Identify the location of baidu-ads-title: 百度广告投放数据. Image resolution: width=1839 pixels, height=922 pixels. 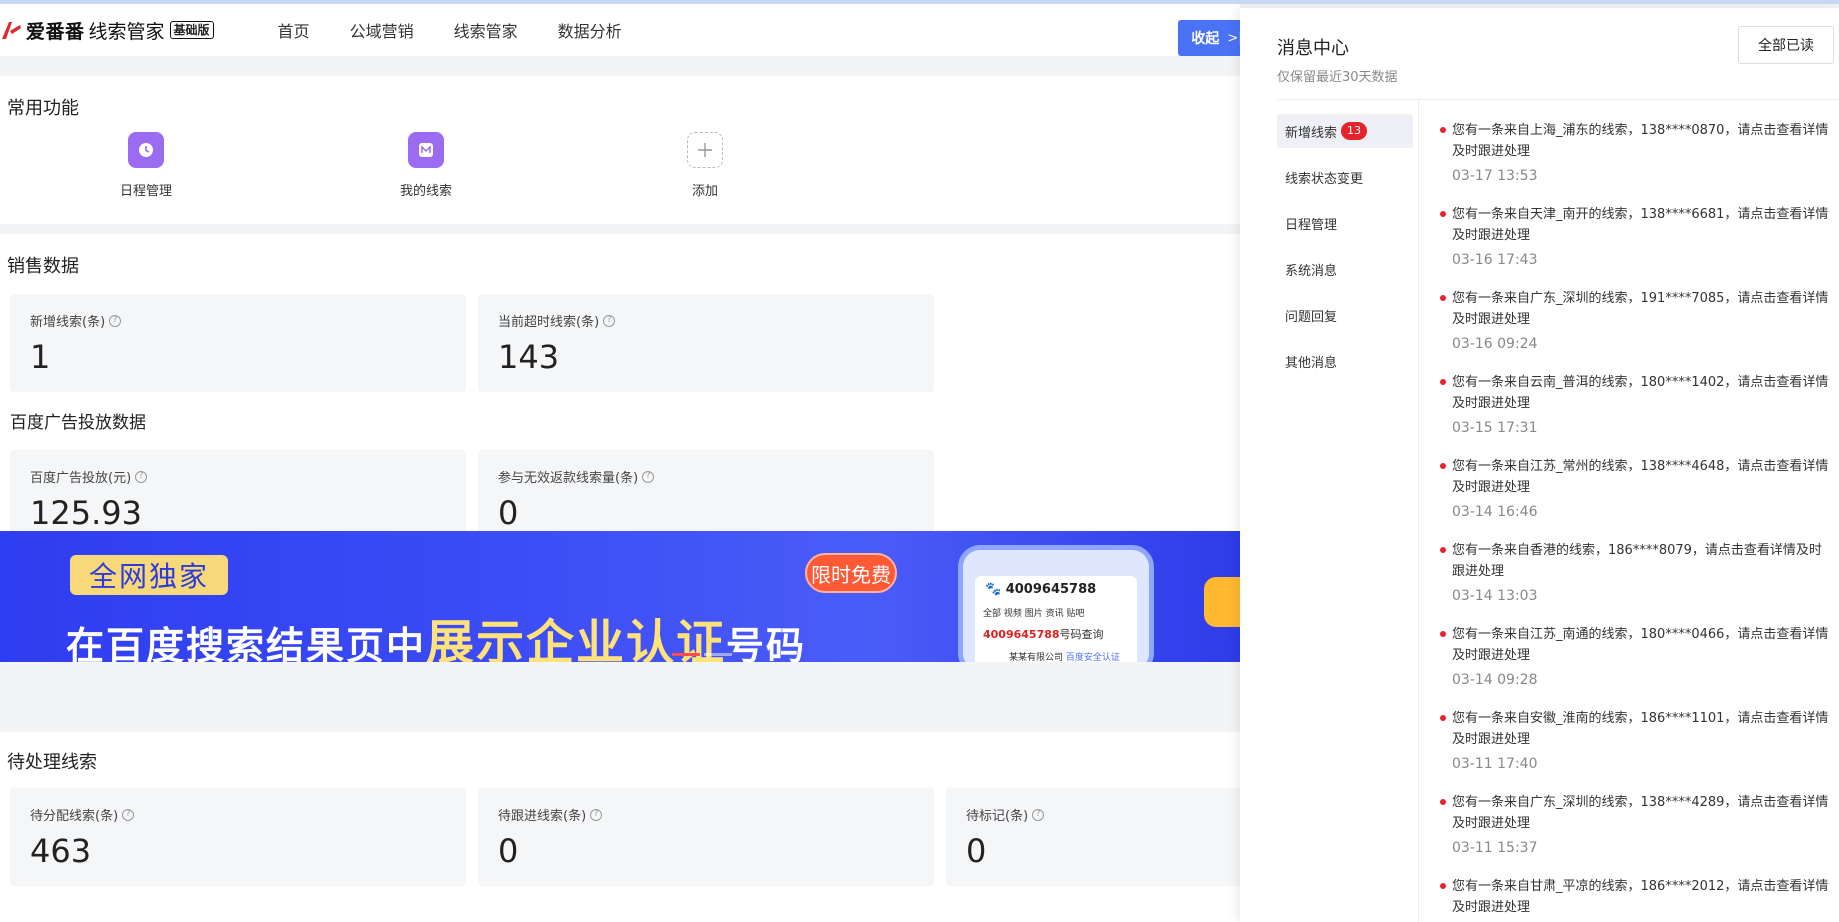
(78, 423).